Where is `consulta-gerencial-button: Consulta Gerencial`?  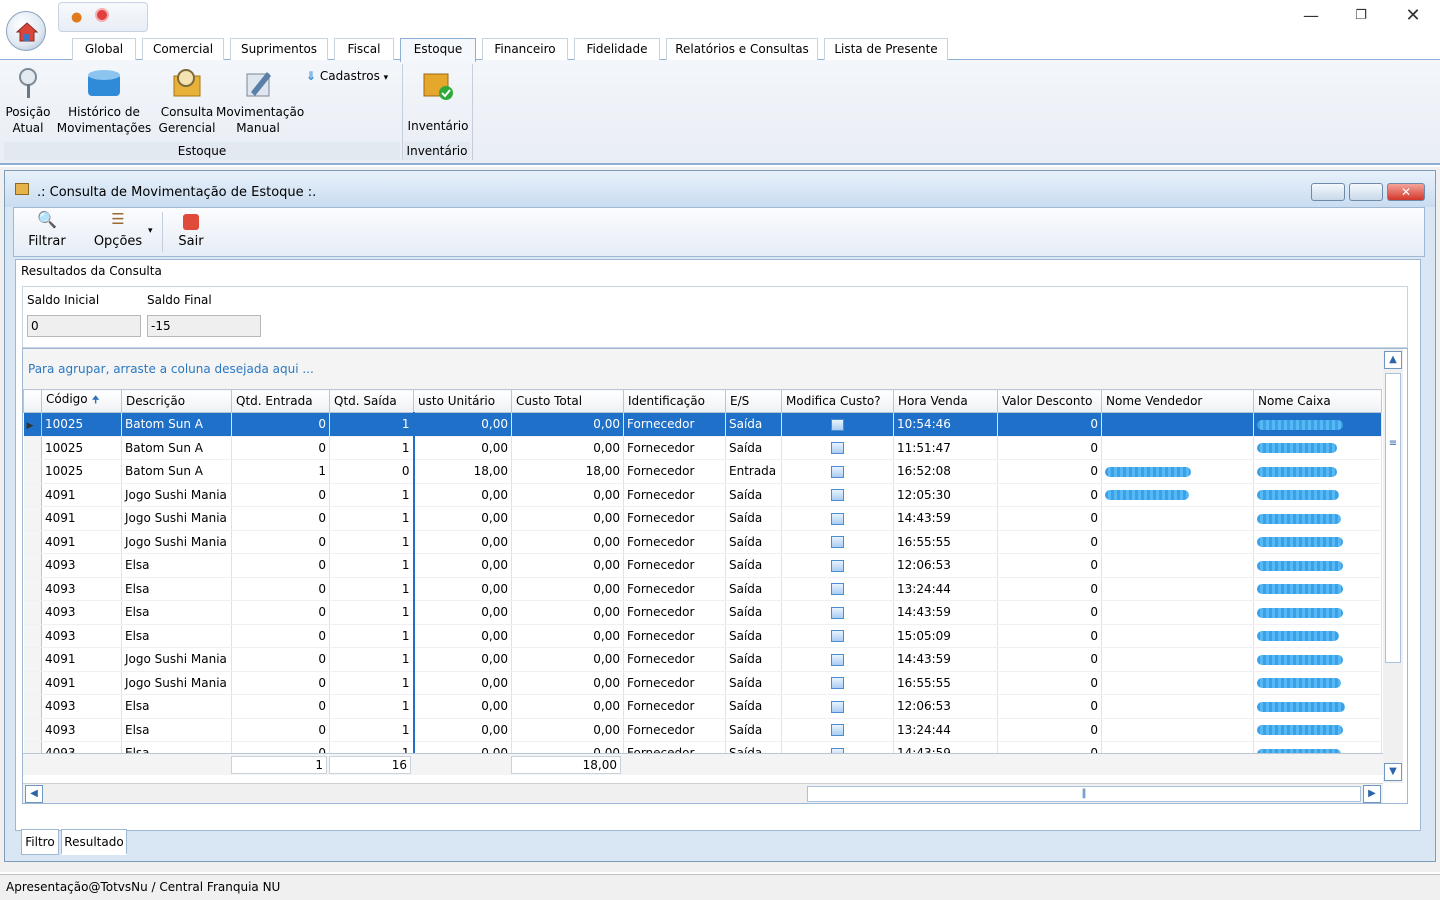
consulta-gerencial-button: Consulta Gerencial is located at coordinates (187, 101).